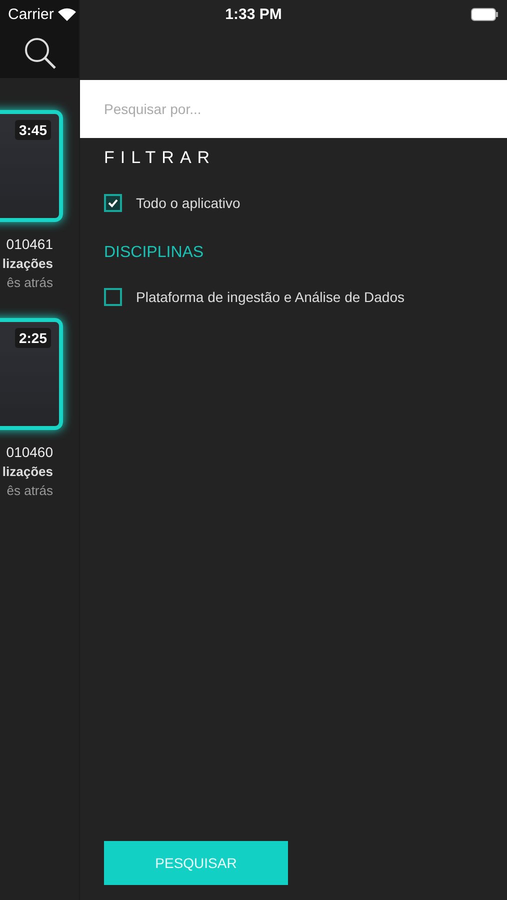 The image size is (507, 900). Describe the element at coordinates (31, 14) in the screenshot. I see `carrier-label: Carrier` at that location.